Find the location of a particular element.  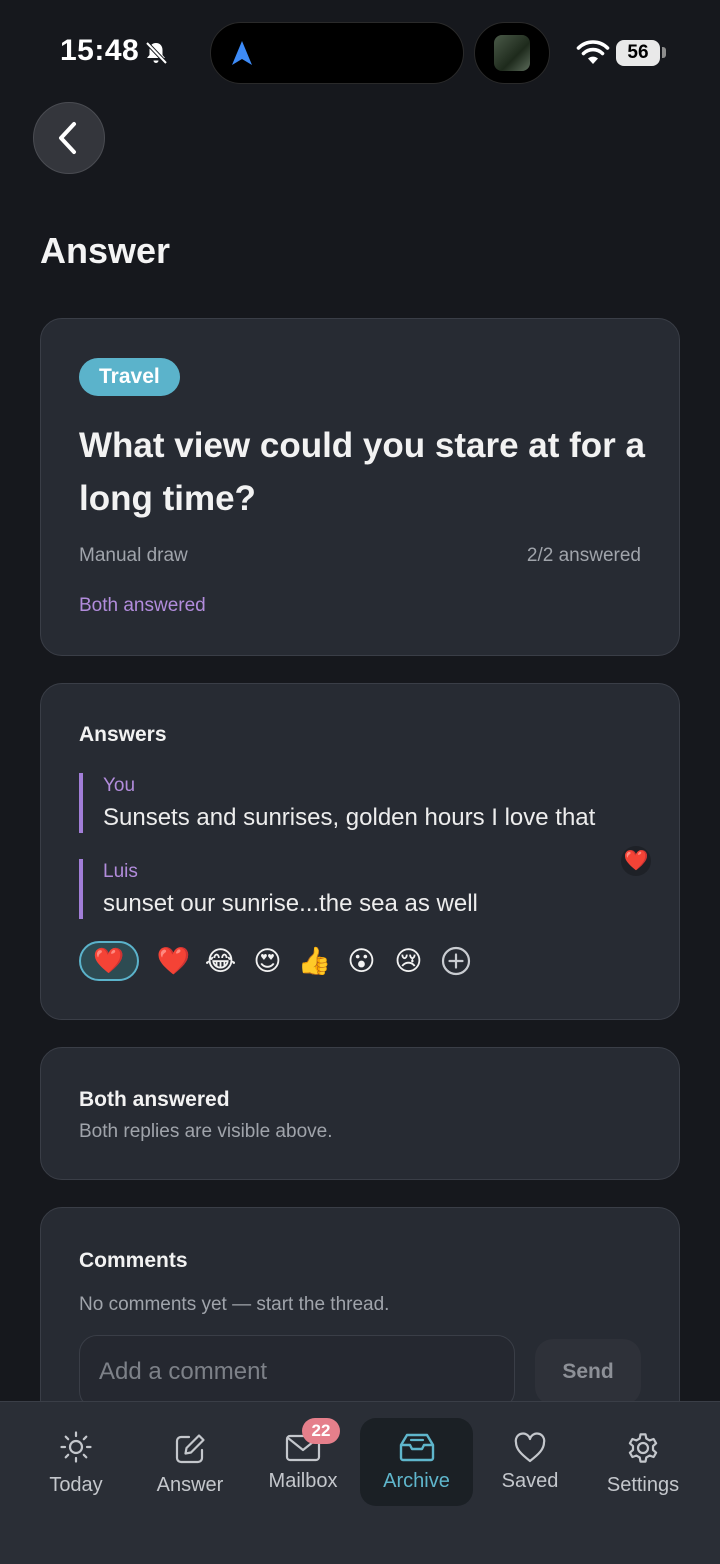

reaction-bar: ❤️ ❤️ 😂 😍 👍 😮 😢 is located at coordinates (279, 961).